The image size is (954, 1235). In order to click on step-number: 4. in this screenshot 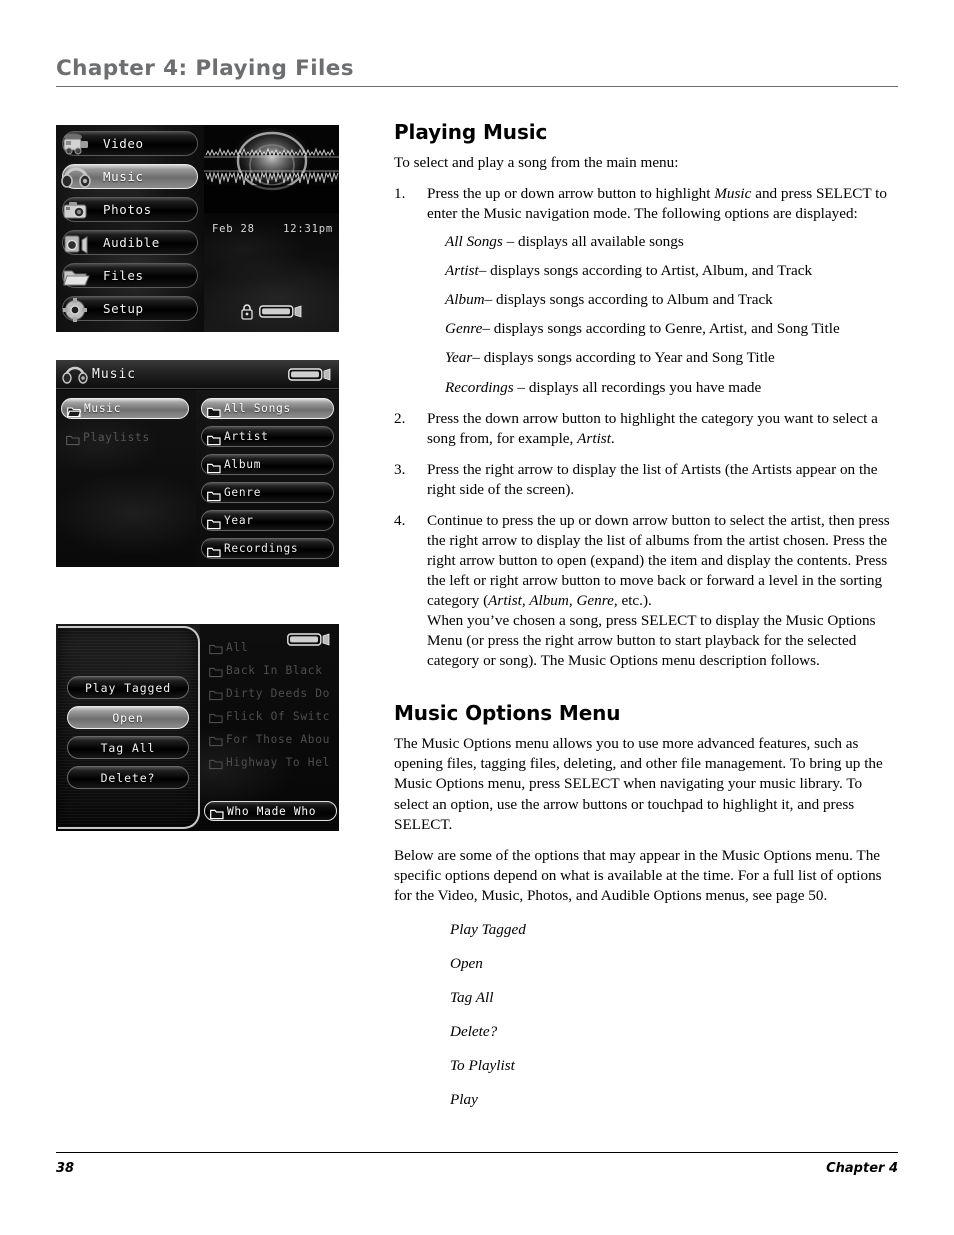, I will do `click(400, 520)`.